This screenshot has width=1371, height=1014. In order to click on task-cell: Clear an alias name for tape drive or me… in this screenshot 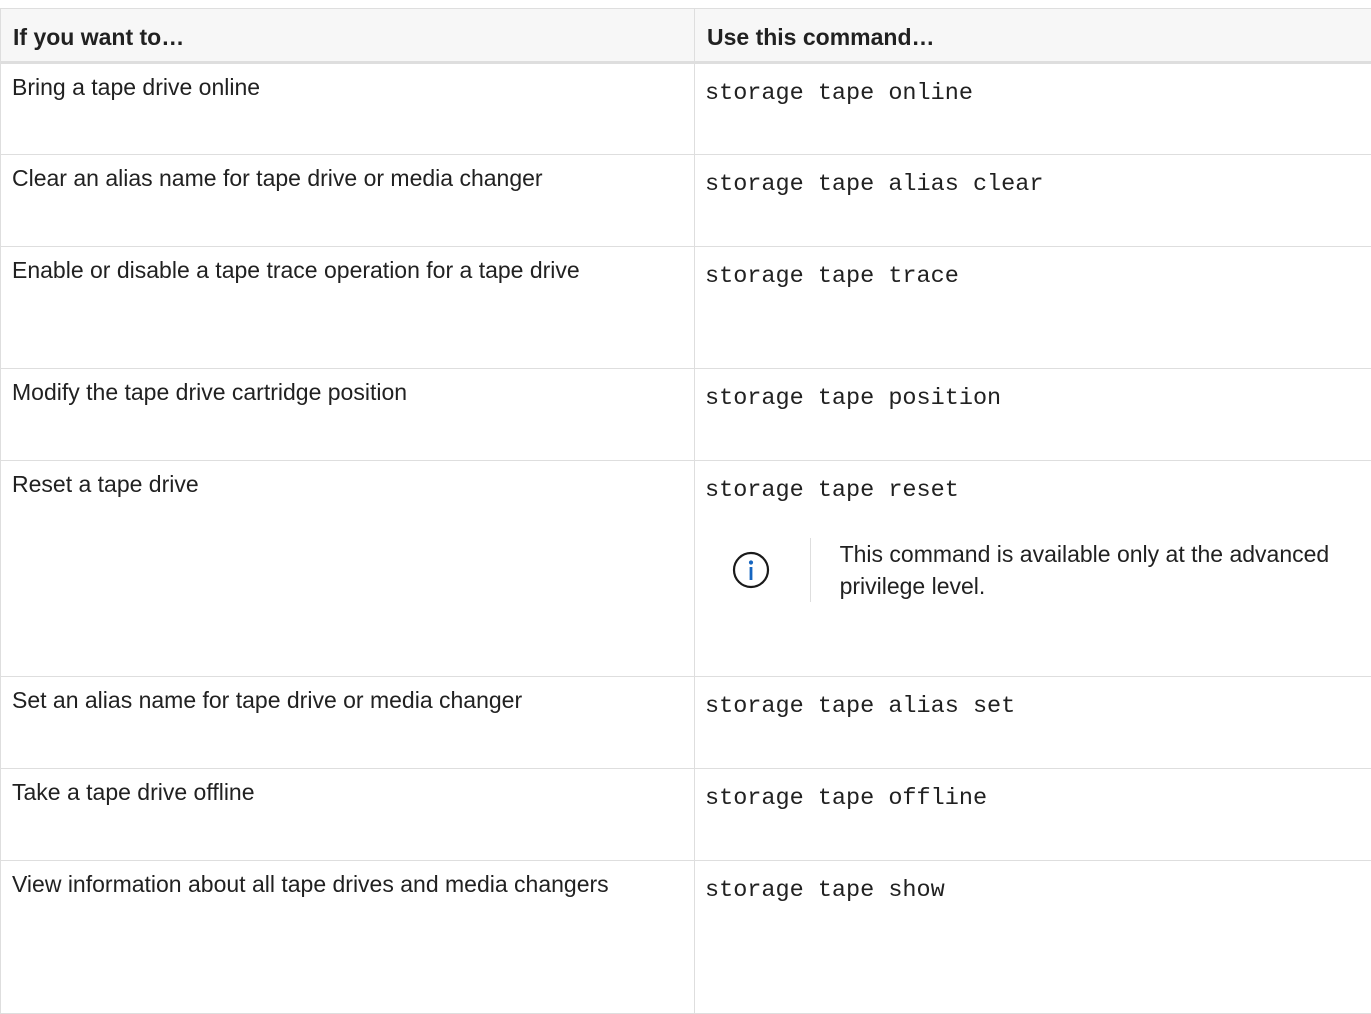, I will do `click(348, 201)`.